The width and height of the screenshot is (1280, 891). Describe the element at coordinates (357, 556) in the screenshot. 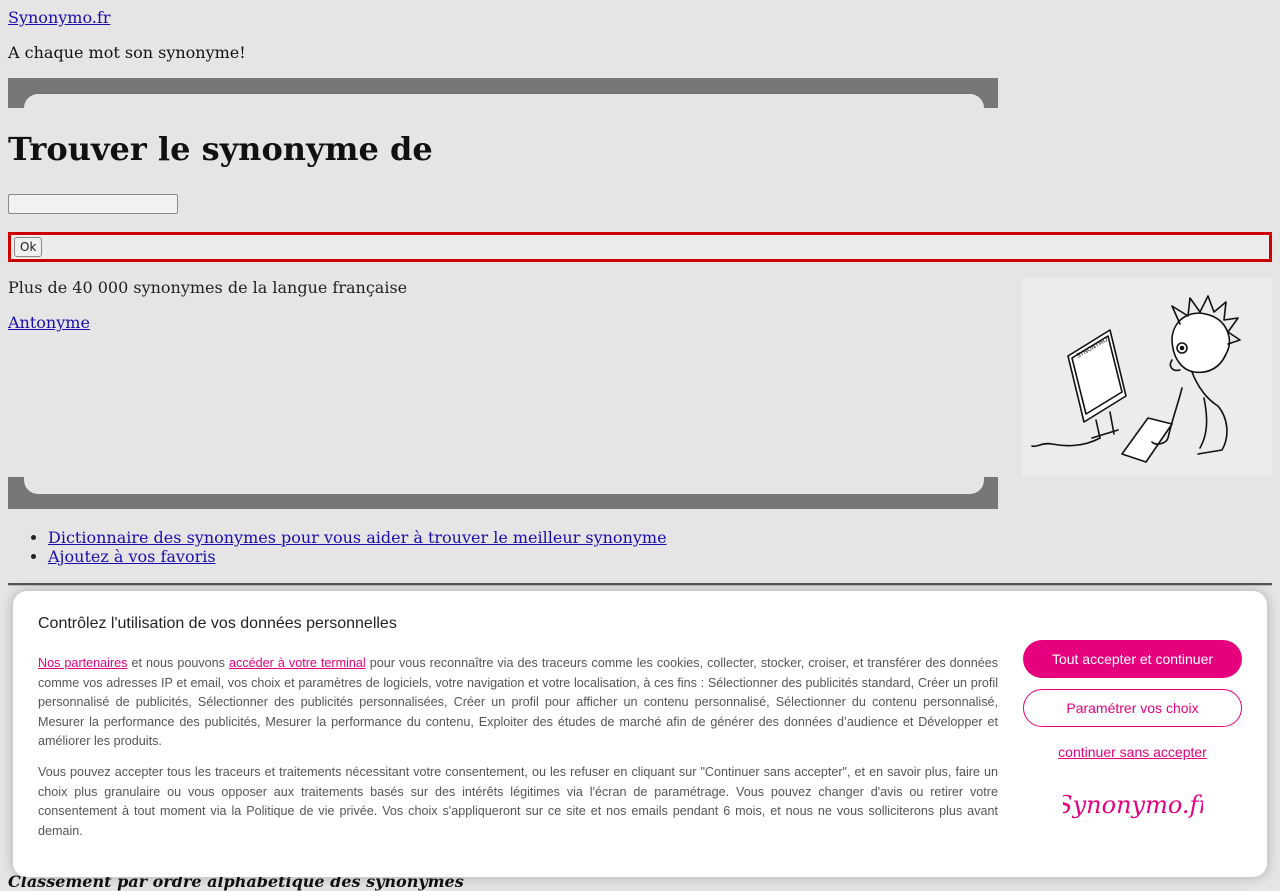

I see `nav-item: Ajoutez à vos favoris` at that location.